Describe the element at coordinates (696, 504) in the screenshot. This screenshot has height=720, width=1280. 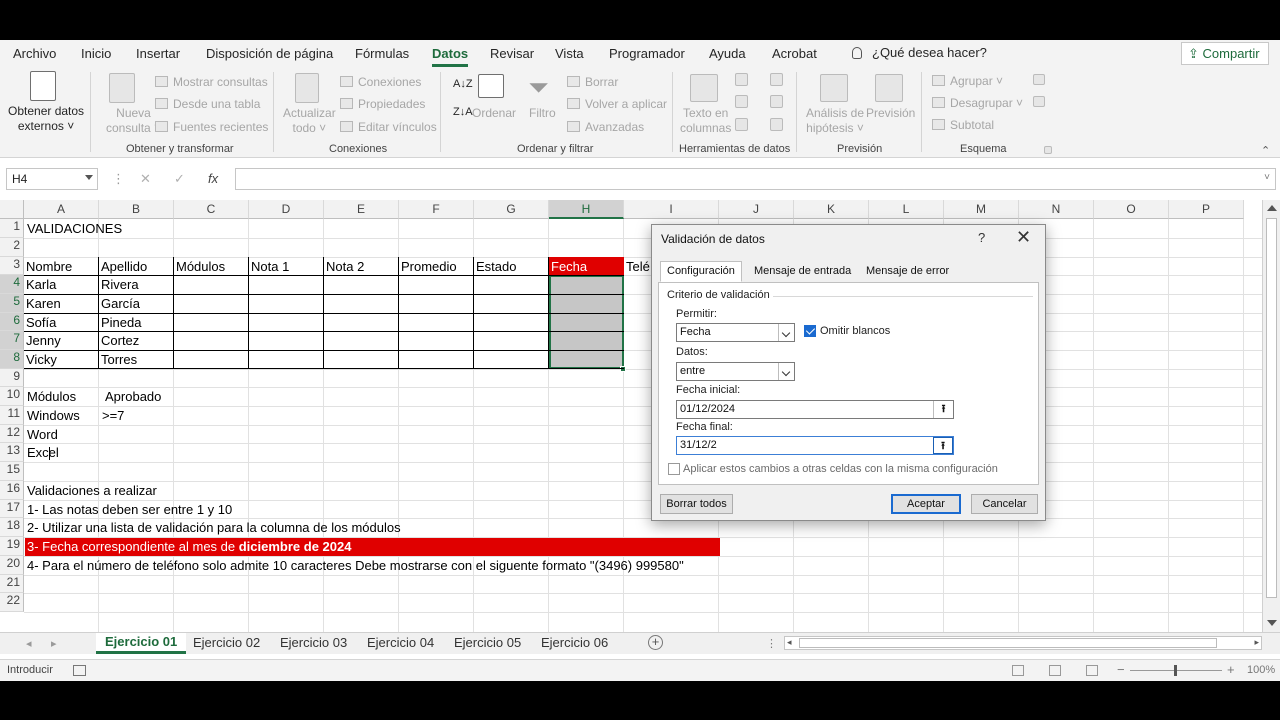
I see `borrar-todos-button: Borrar todos` at that location.